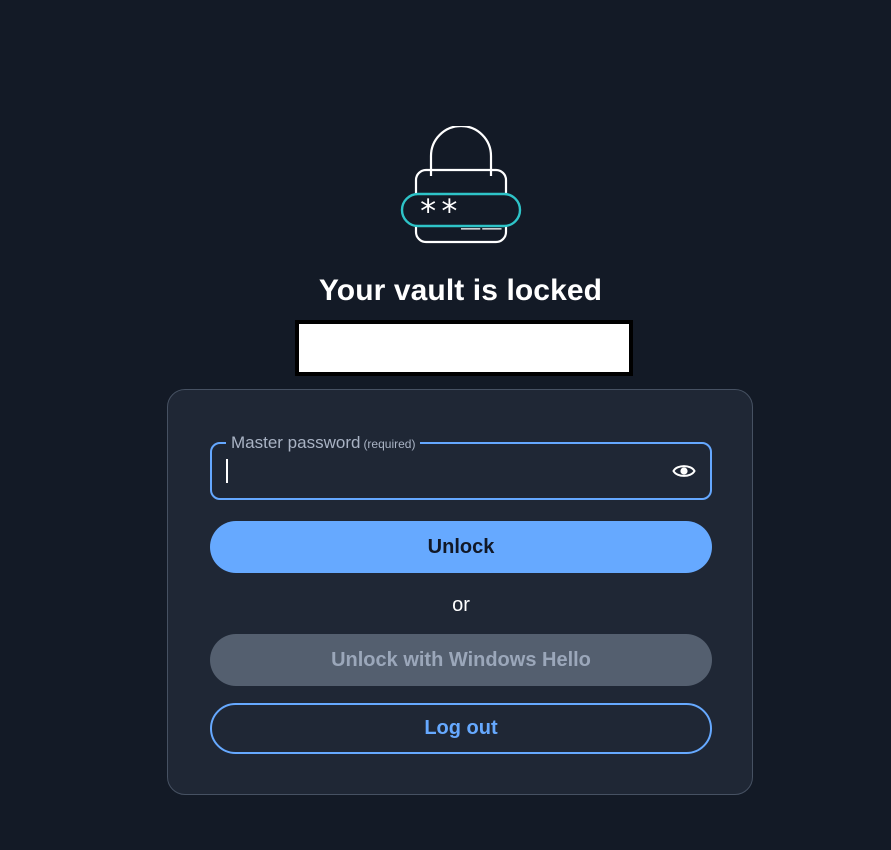 The image size is (891, 850). Describe the element at coordinates (389, 444) in the screenshot. I see `required-indicator: (required)` at that location.